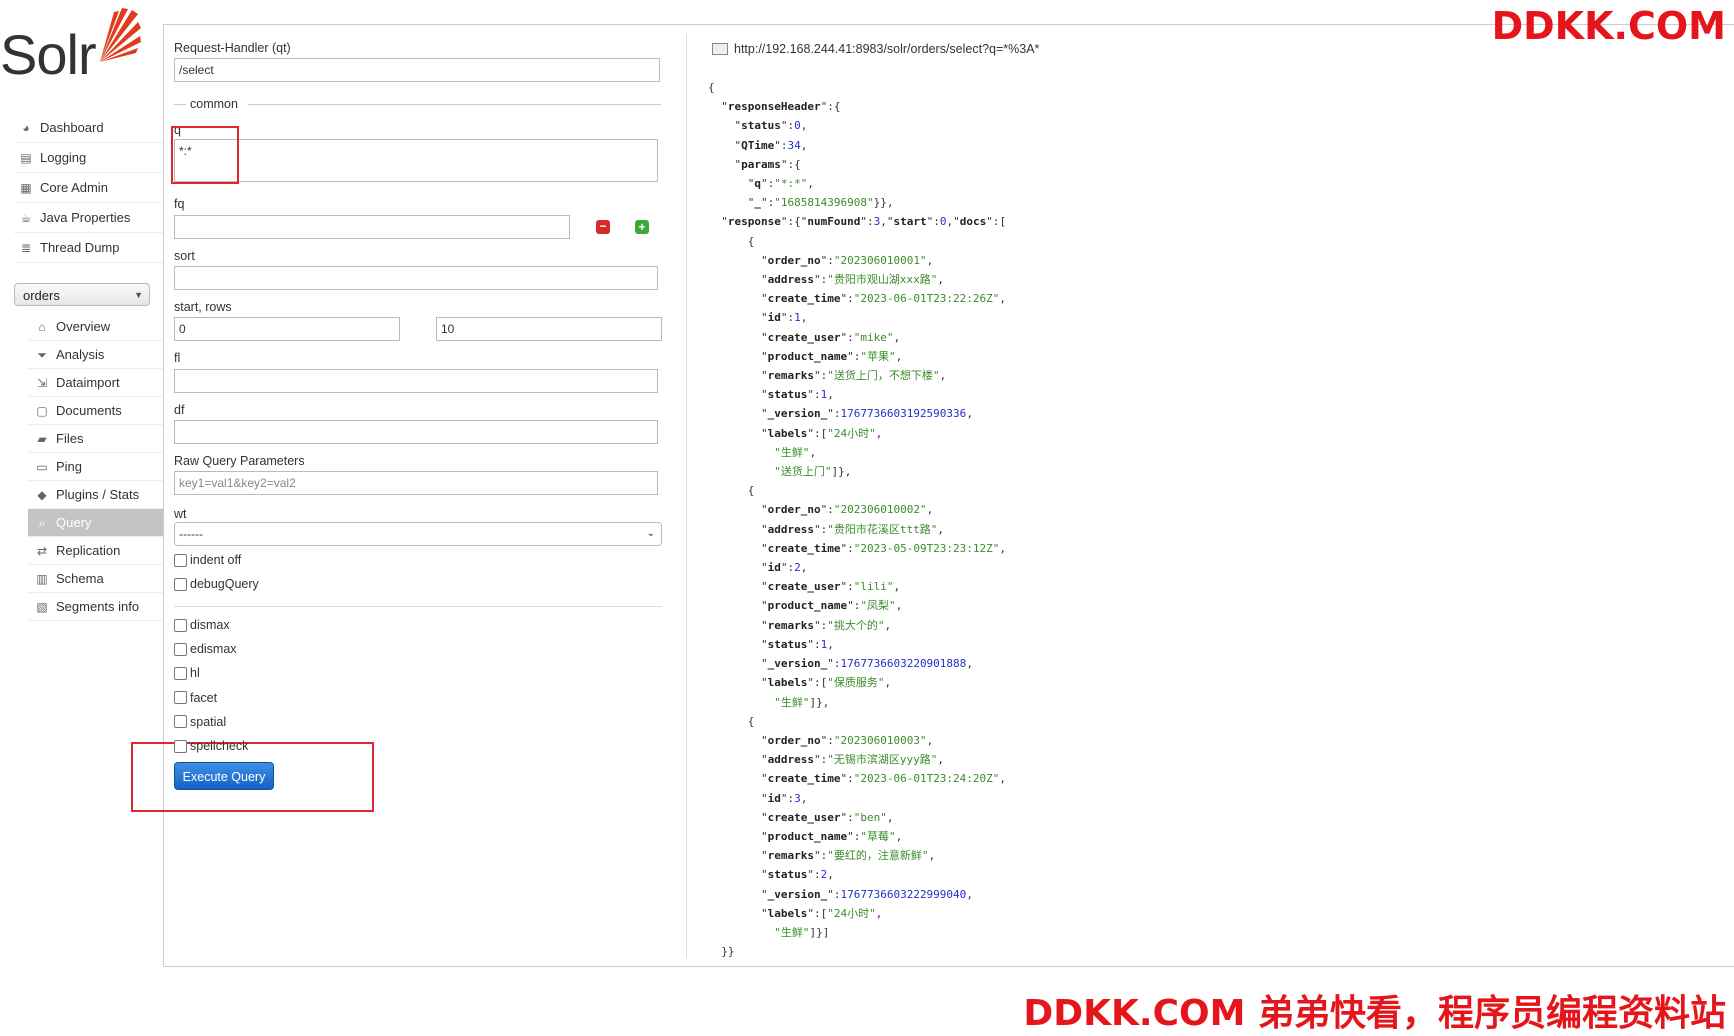  I want to click on plugins-icon: ◆, so click(42, 494).